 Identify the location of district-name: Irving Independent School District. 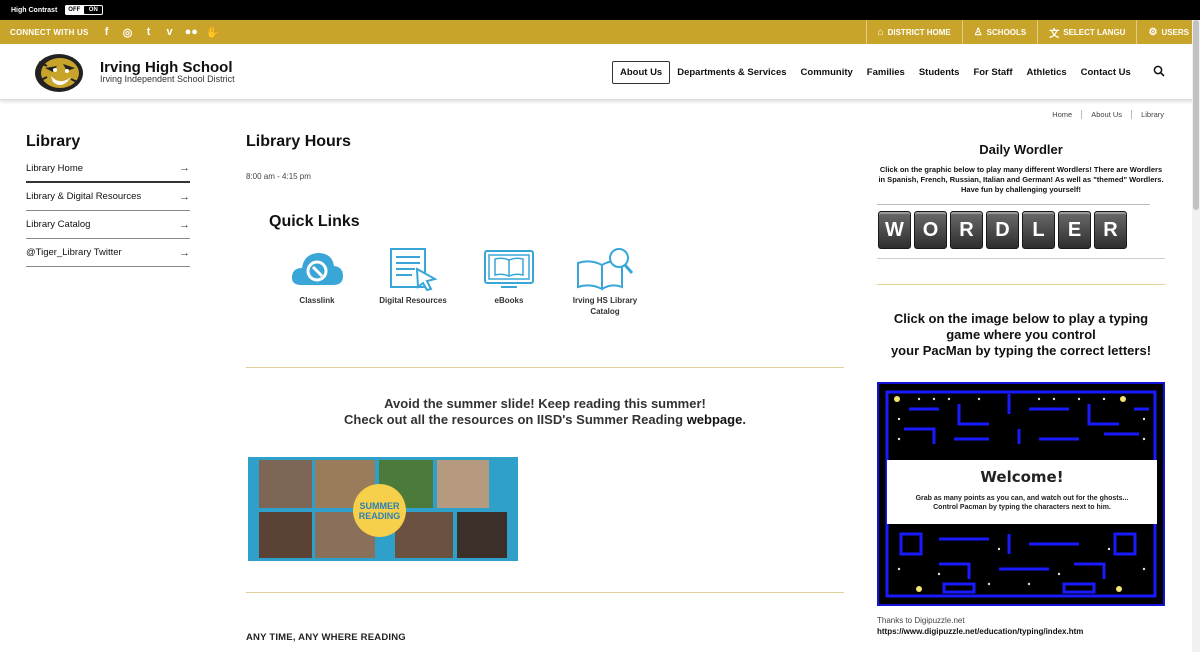
(167, 79).